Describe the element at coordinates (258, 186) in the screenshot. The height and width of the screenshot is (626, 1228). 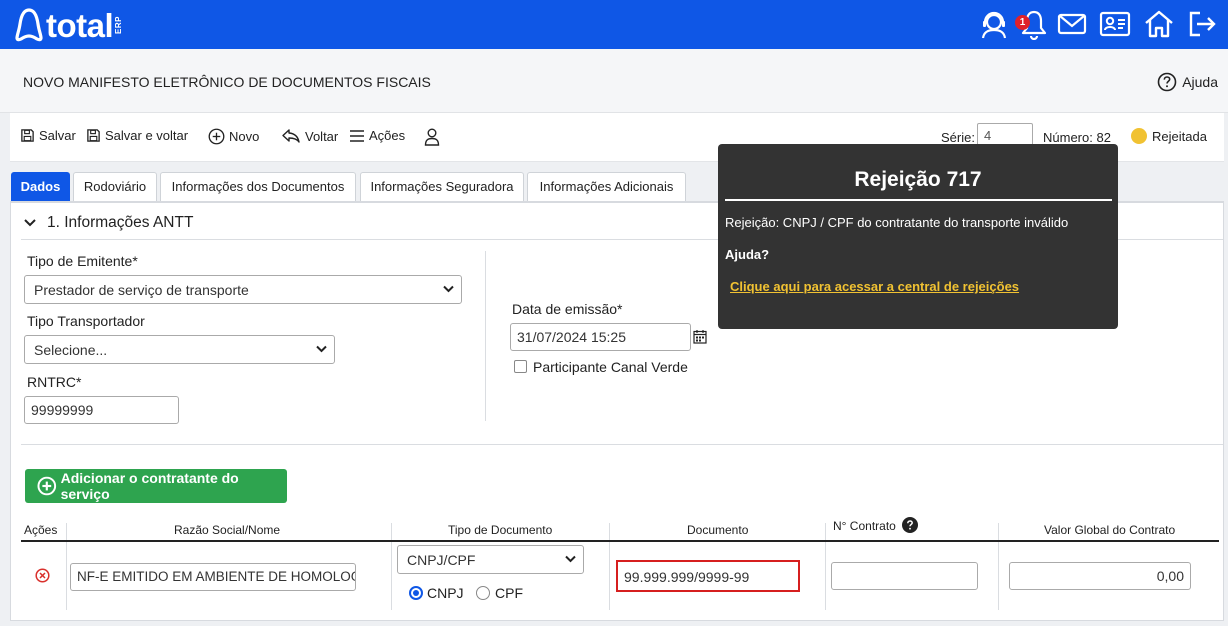
I see `tab-informacoes-documentos: Informações dos Documentos` at that location.